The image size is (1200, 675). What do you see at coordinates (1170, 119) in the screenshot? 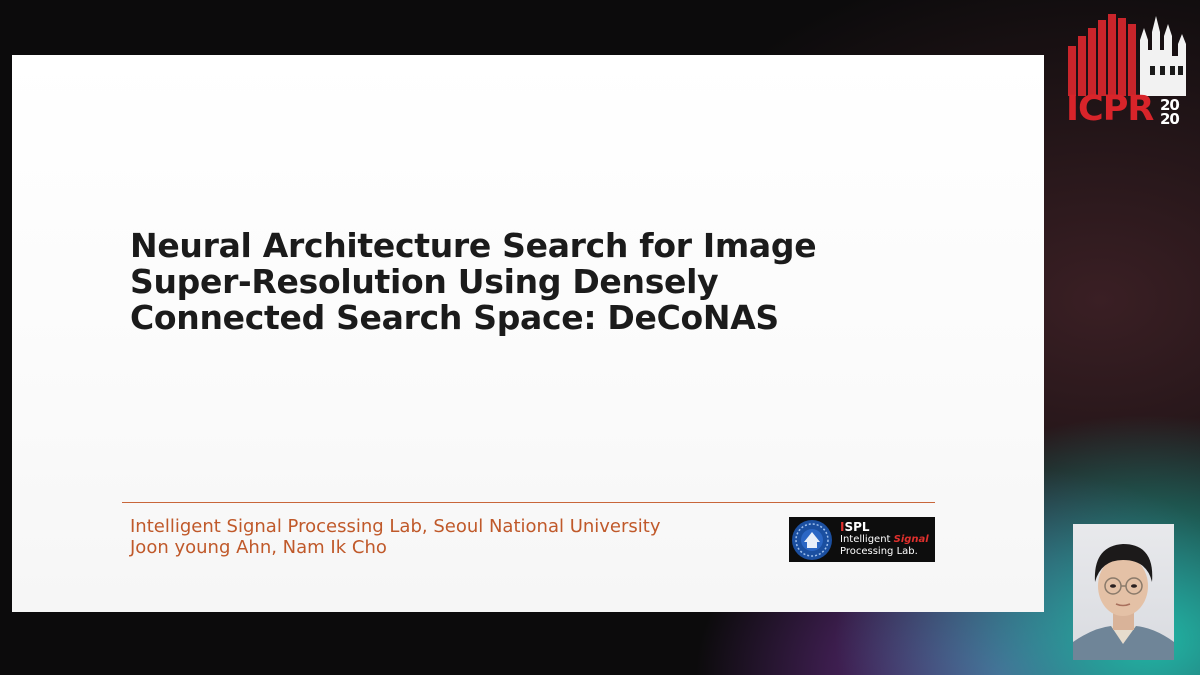
I see `icpr-year-bottom: 20` at bounding box center [1170, 119].